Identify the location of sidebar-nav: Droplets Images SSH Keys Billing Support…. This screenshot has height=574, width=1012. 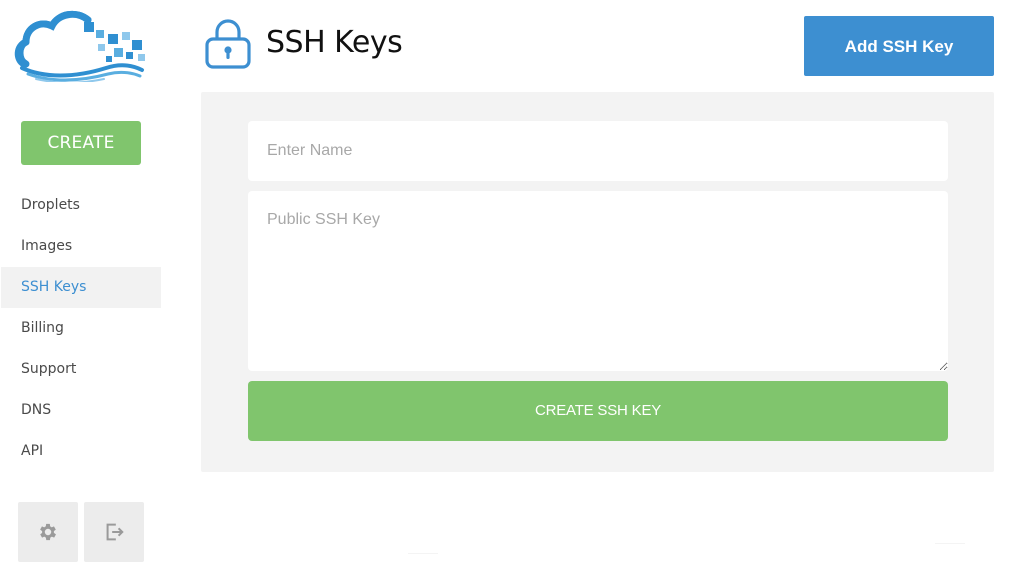
(81, 328).